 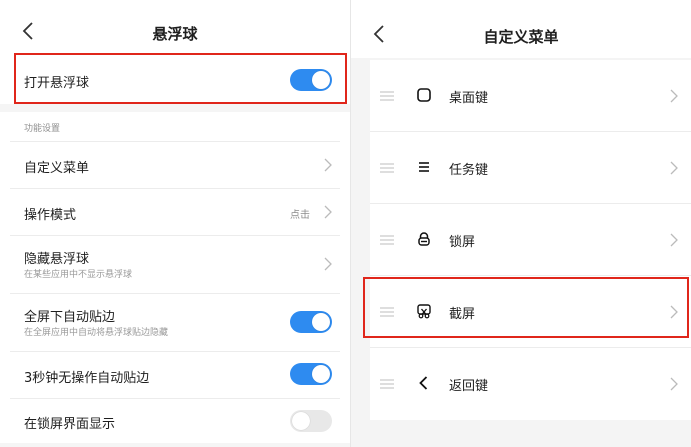 What do you see at coordinates (521, 37) in the screenshot?
I see `page-title: 自定义菜单` at bounding box center [521, 37].